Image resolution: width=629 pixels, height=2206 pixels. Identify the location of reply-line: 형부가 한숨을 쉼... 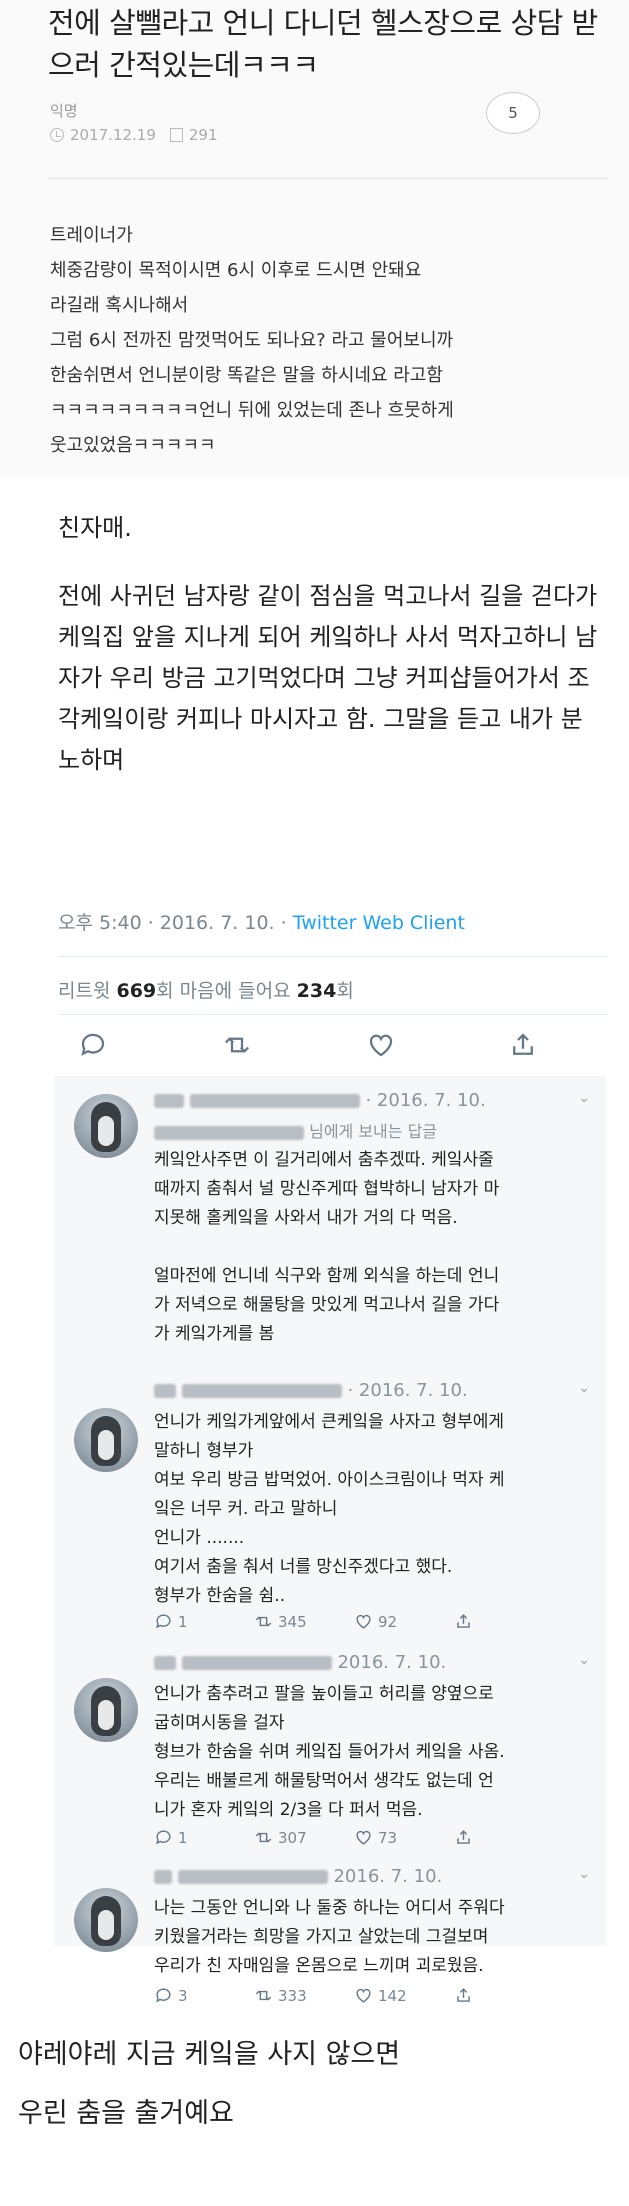
(220, 1596).